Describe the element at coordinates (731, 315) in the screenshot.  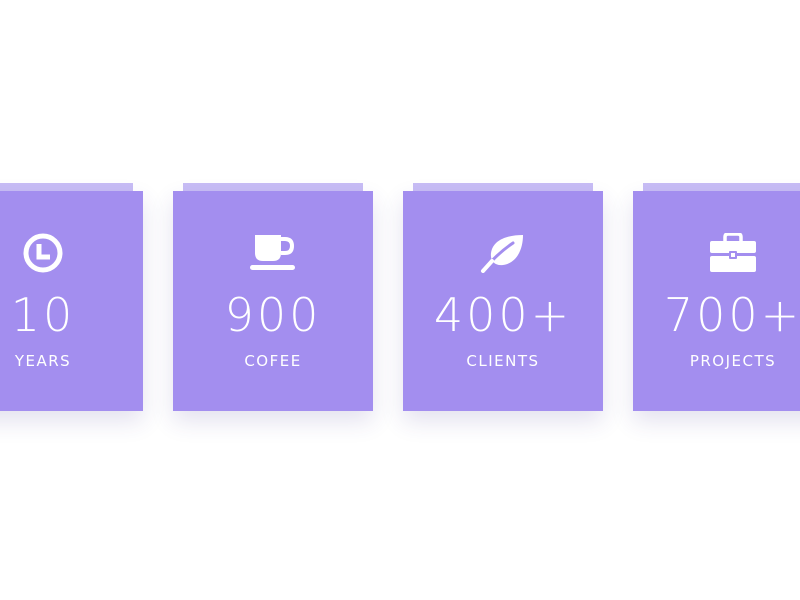
I see `stat-value: 700+` at that location.